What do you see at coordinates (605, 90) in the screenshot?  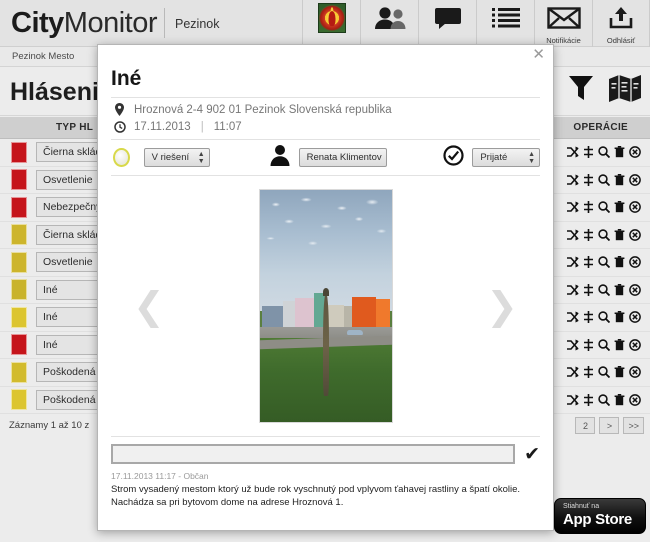 I see `page-tools` at bounding box center [605, 90].